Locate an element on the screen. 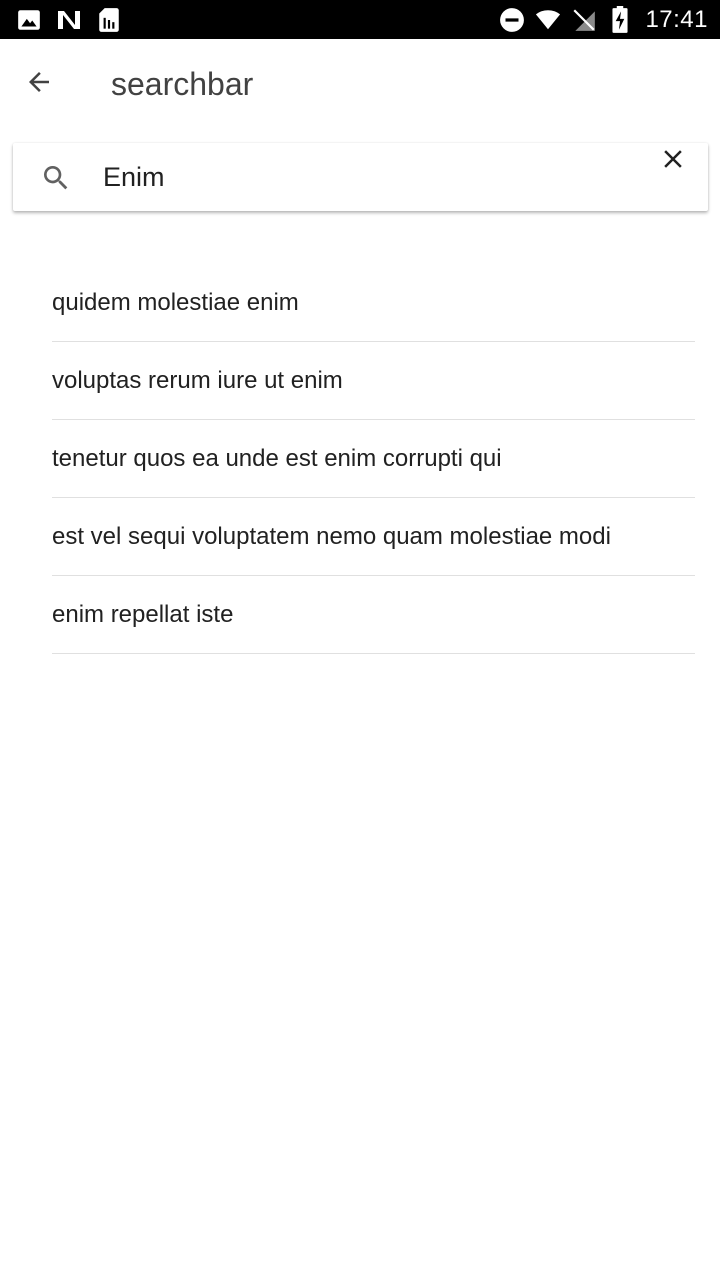  arrow-back-icon is located at coordinates (39, 84).